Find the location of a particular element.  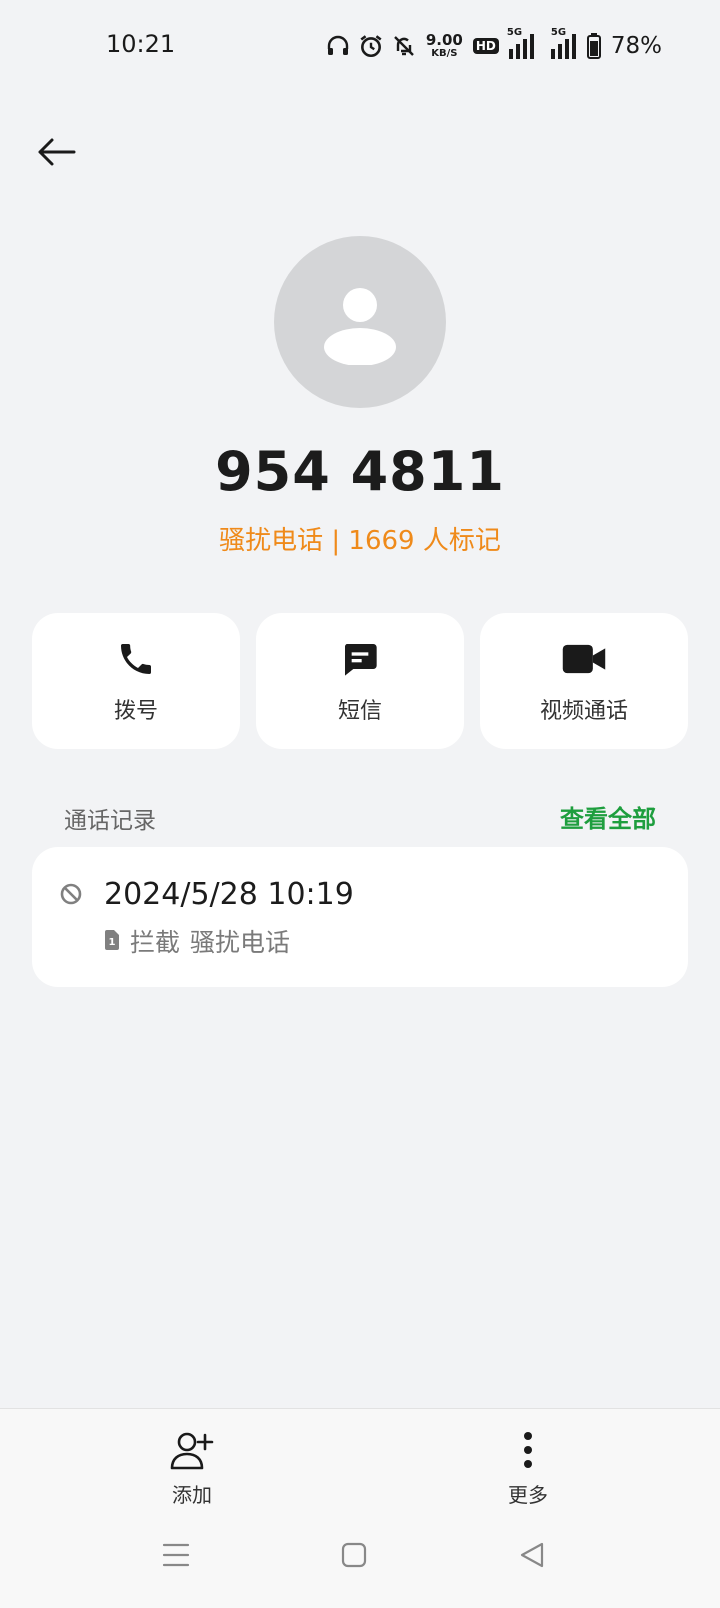

headphones-icon is located at coordinates (338, 46).